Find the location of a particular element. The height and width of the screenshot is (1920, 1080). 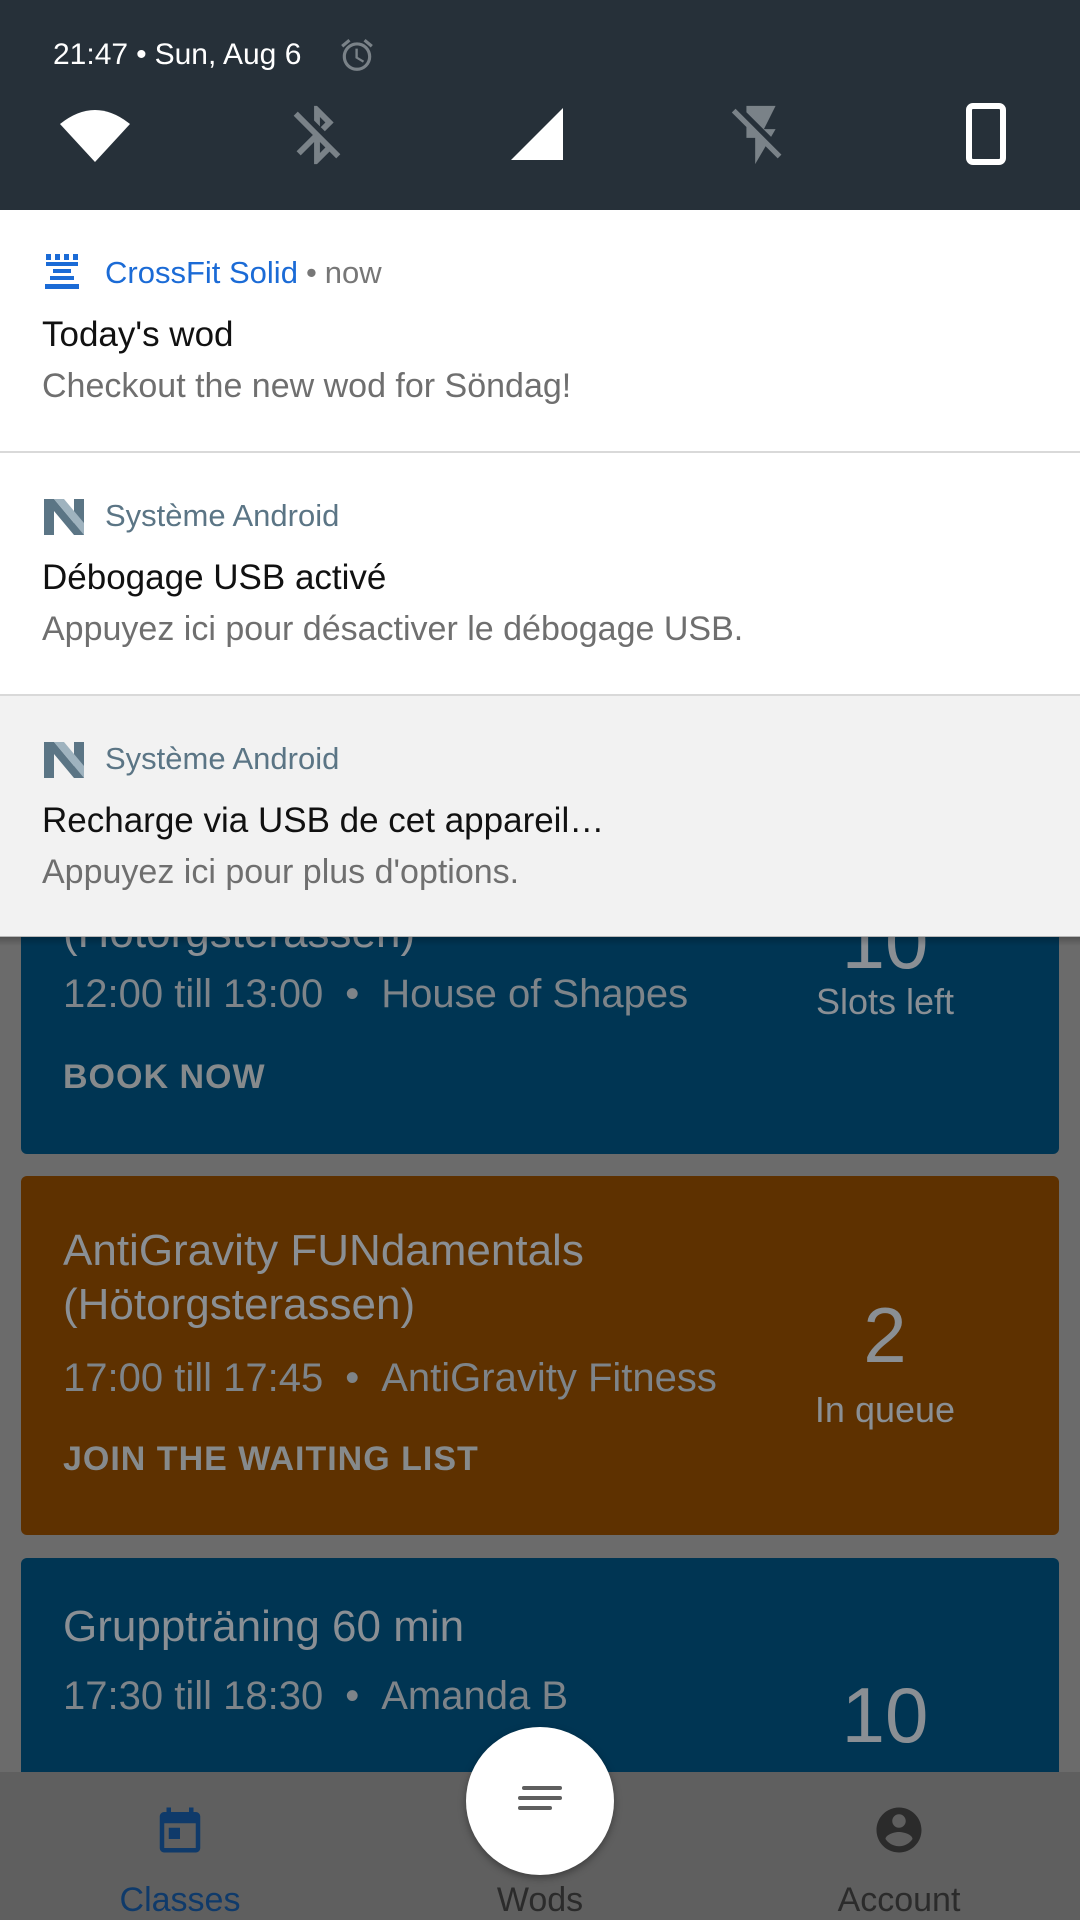

queue-label: In queue is located at coordinates (885, 1409).